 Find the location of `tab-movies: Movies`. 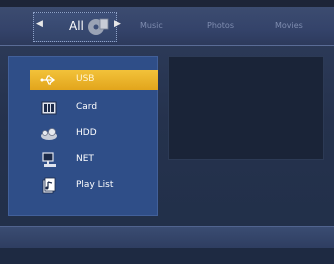

tab-movies: Movies is located at coordinates (289, 26).